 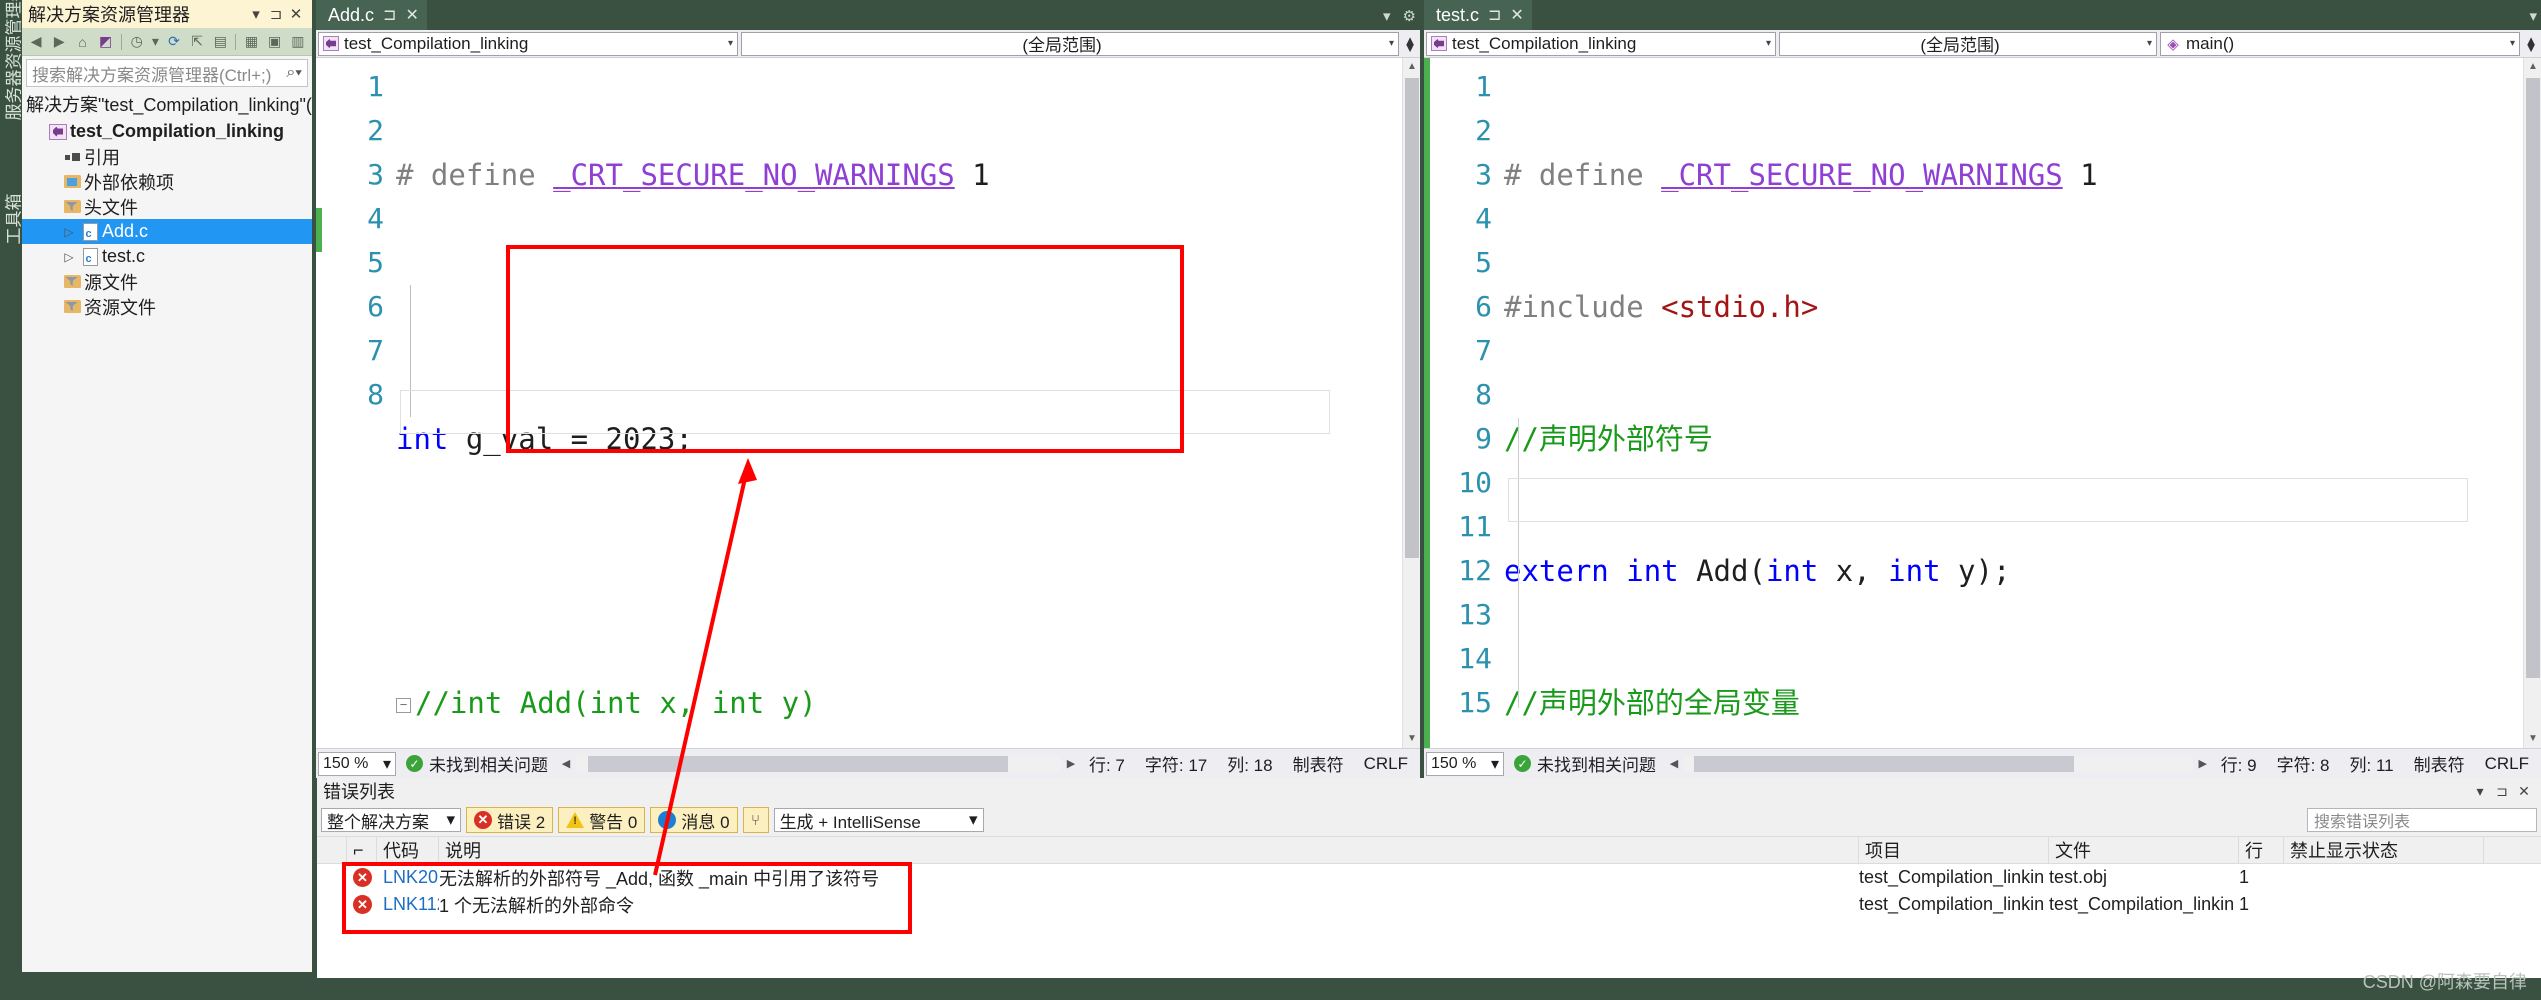 What do you see at coordinates (36, 42) in the screenshot?
I see `back-arrow-icon: ◀` at bounding box center [36, 42].